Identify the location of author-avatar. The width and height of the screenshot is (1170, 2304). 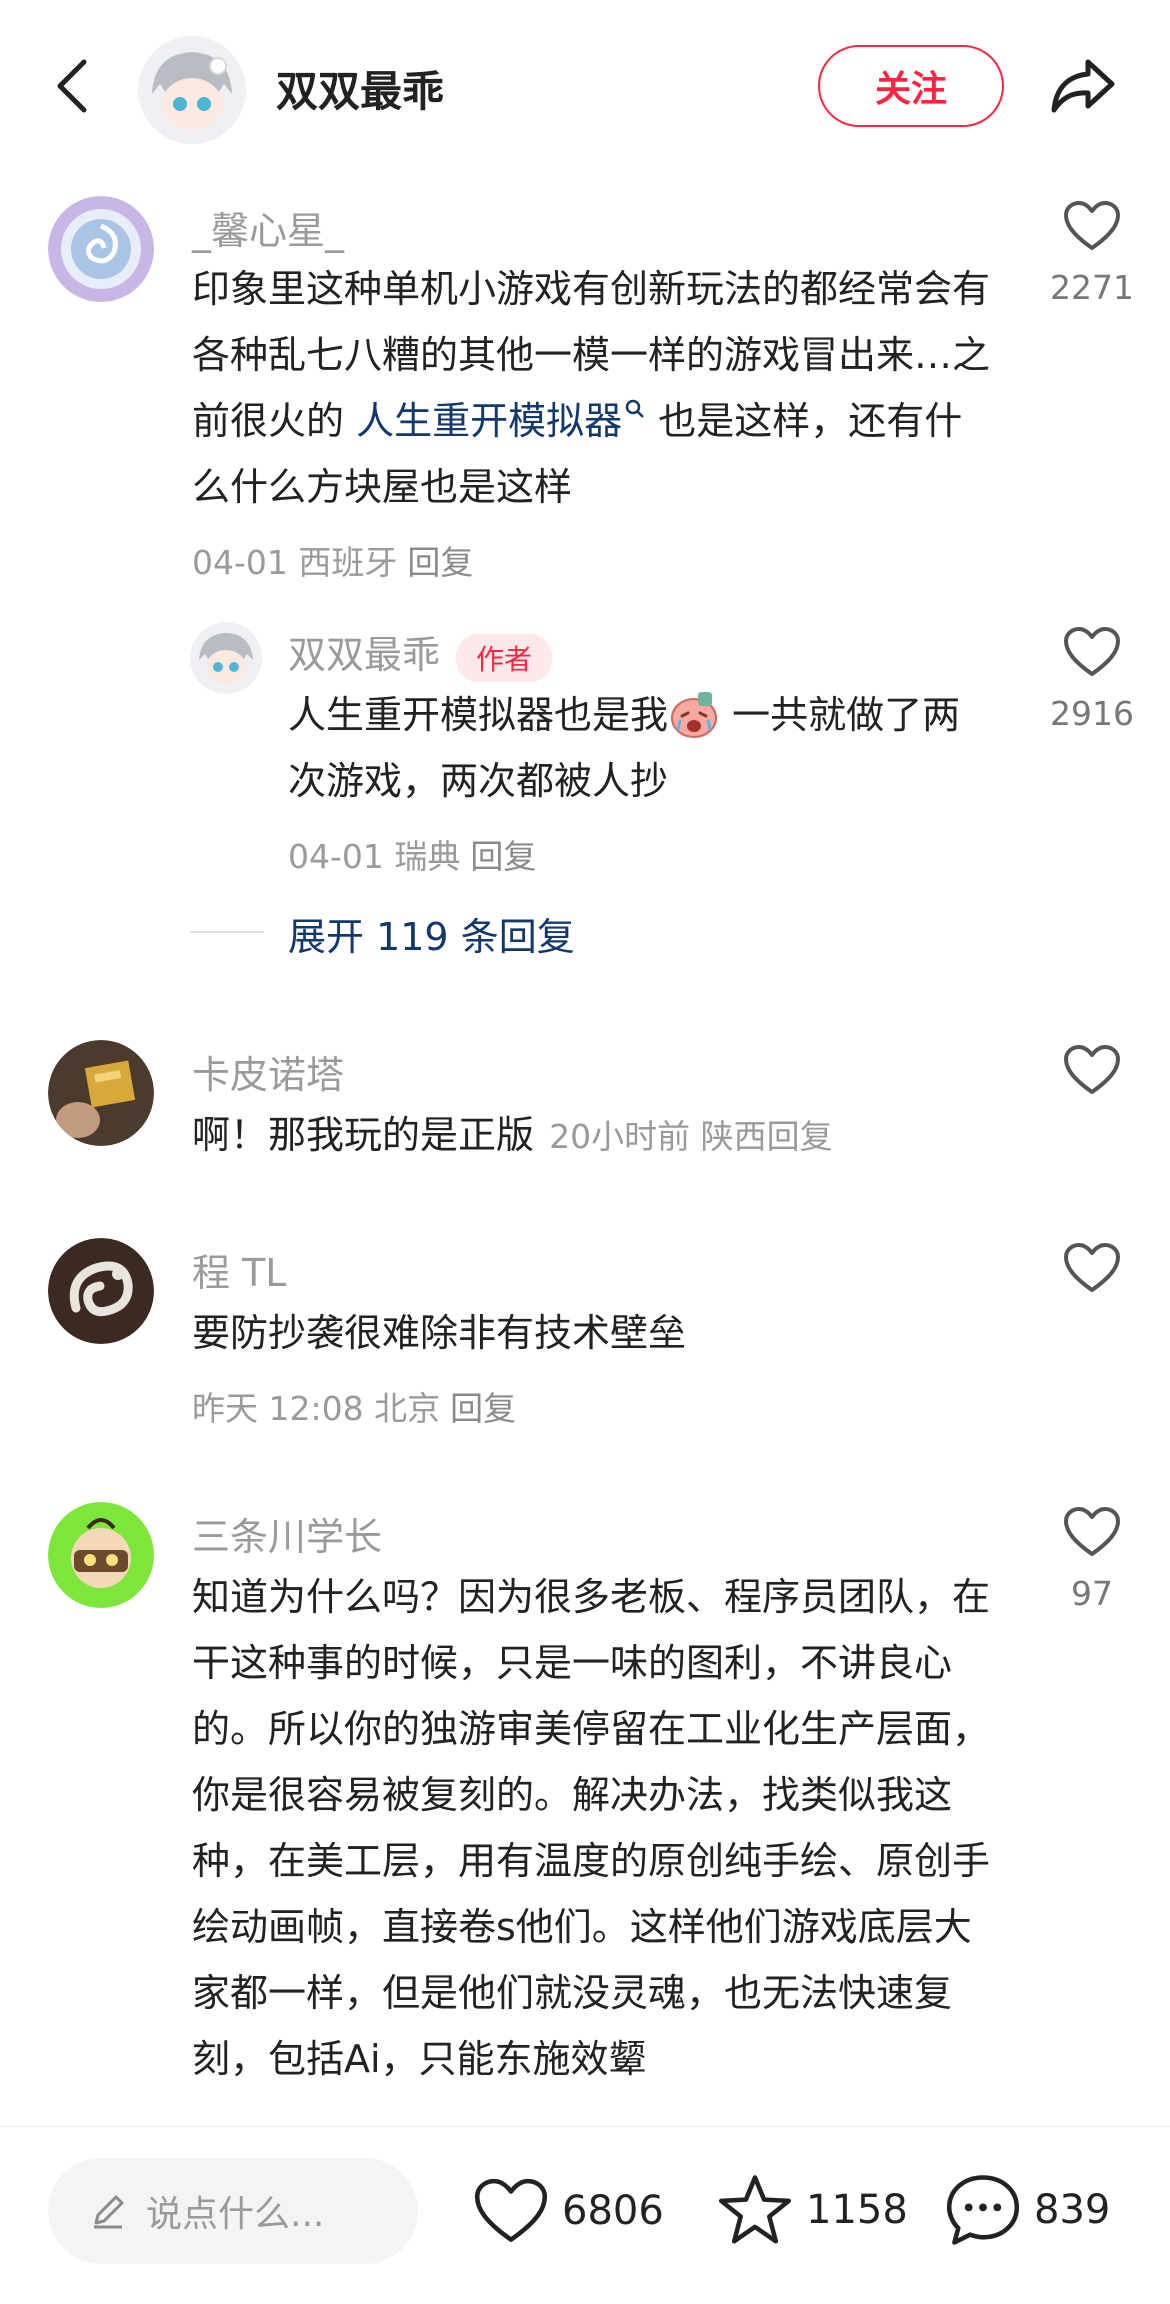
(192, 90).